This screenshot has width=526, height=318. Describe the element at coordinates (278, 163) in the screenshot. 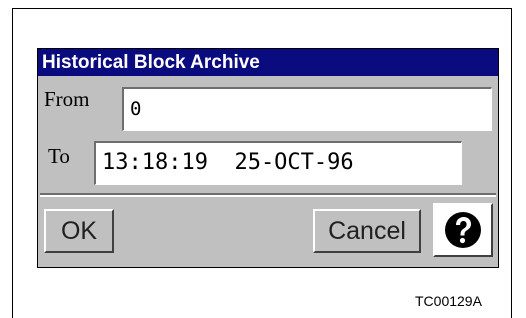

I see `to-input: 13:18:19 25-OCT-96` at that location.